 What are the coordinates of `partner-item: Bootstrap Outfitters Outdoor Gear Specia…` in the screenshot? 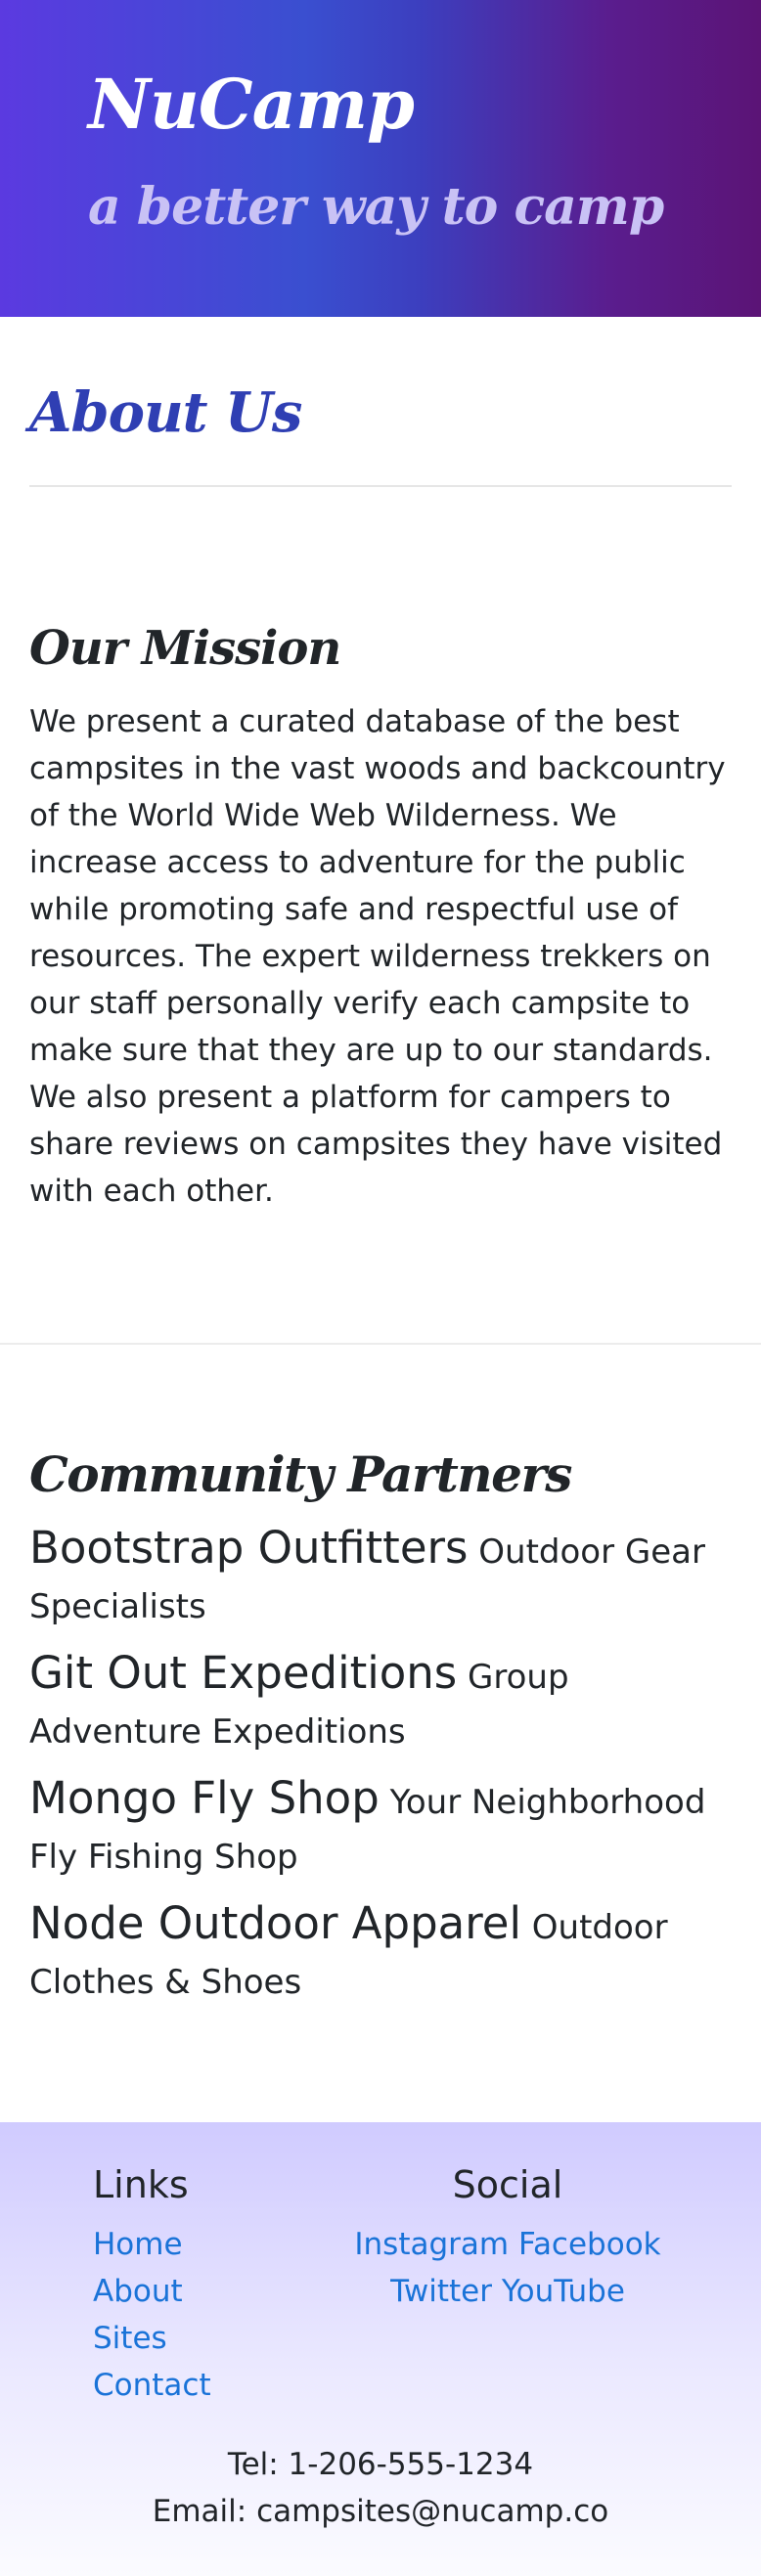 It's located at (388, 1577).